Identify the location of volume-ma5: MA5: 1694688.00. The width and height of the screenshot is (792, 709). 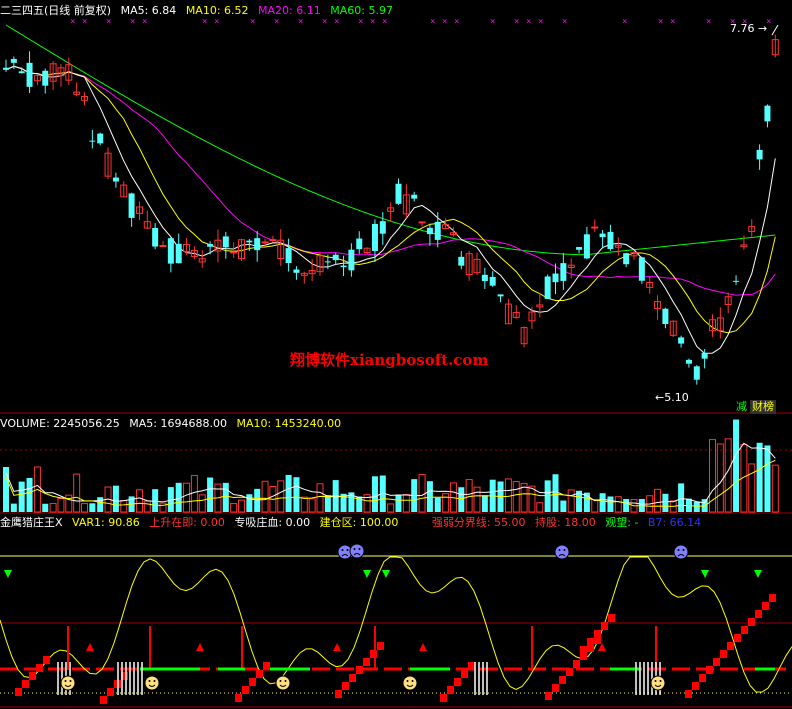
(178, 423).